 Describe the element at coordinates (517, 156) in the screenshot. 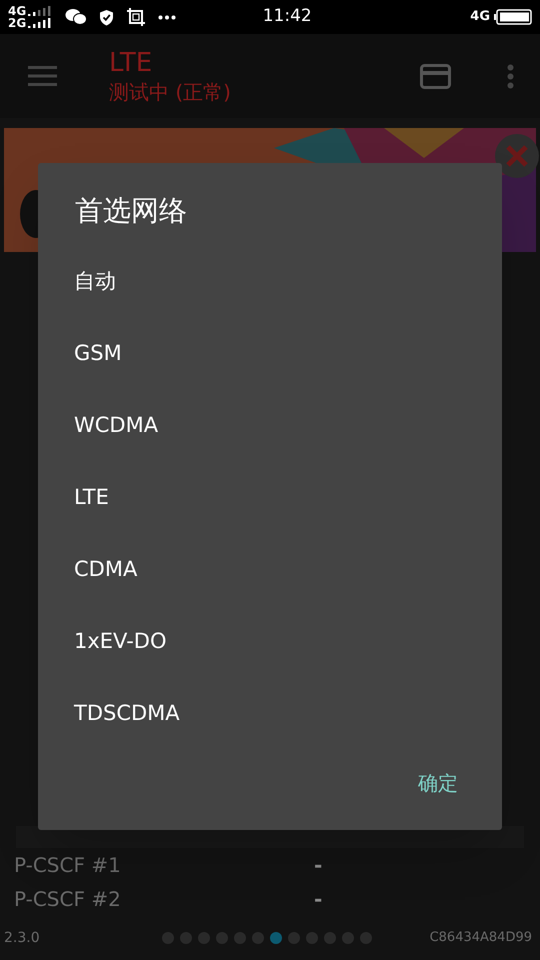

I see `close-icon` at that location.